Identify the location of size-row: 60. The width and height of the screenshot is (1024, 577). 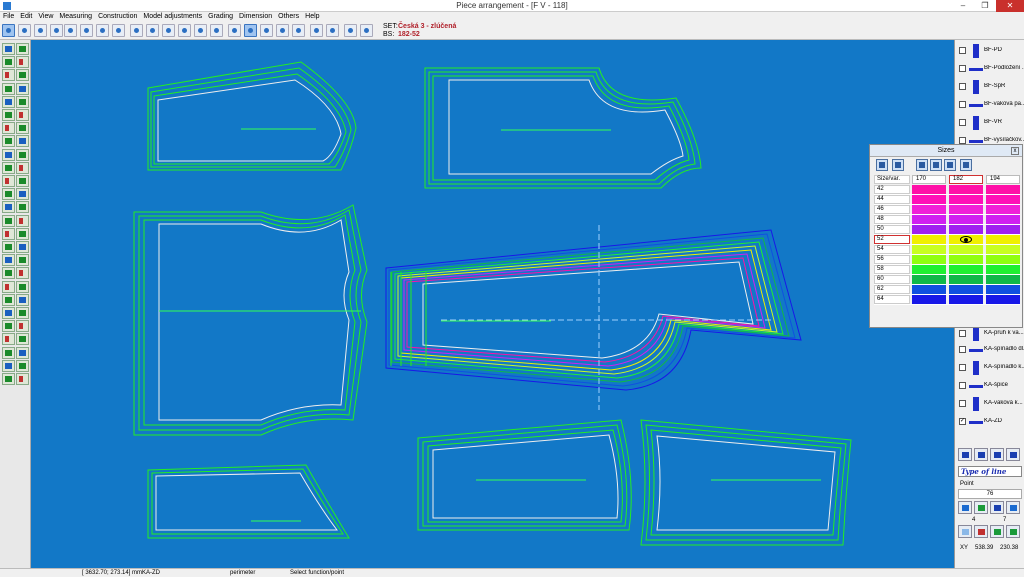
(947, 280).